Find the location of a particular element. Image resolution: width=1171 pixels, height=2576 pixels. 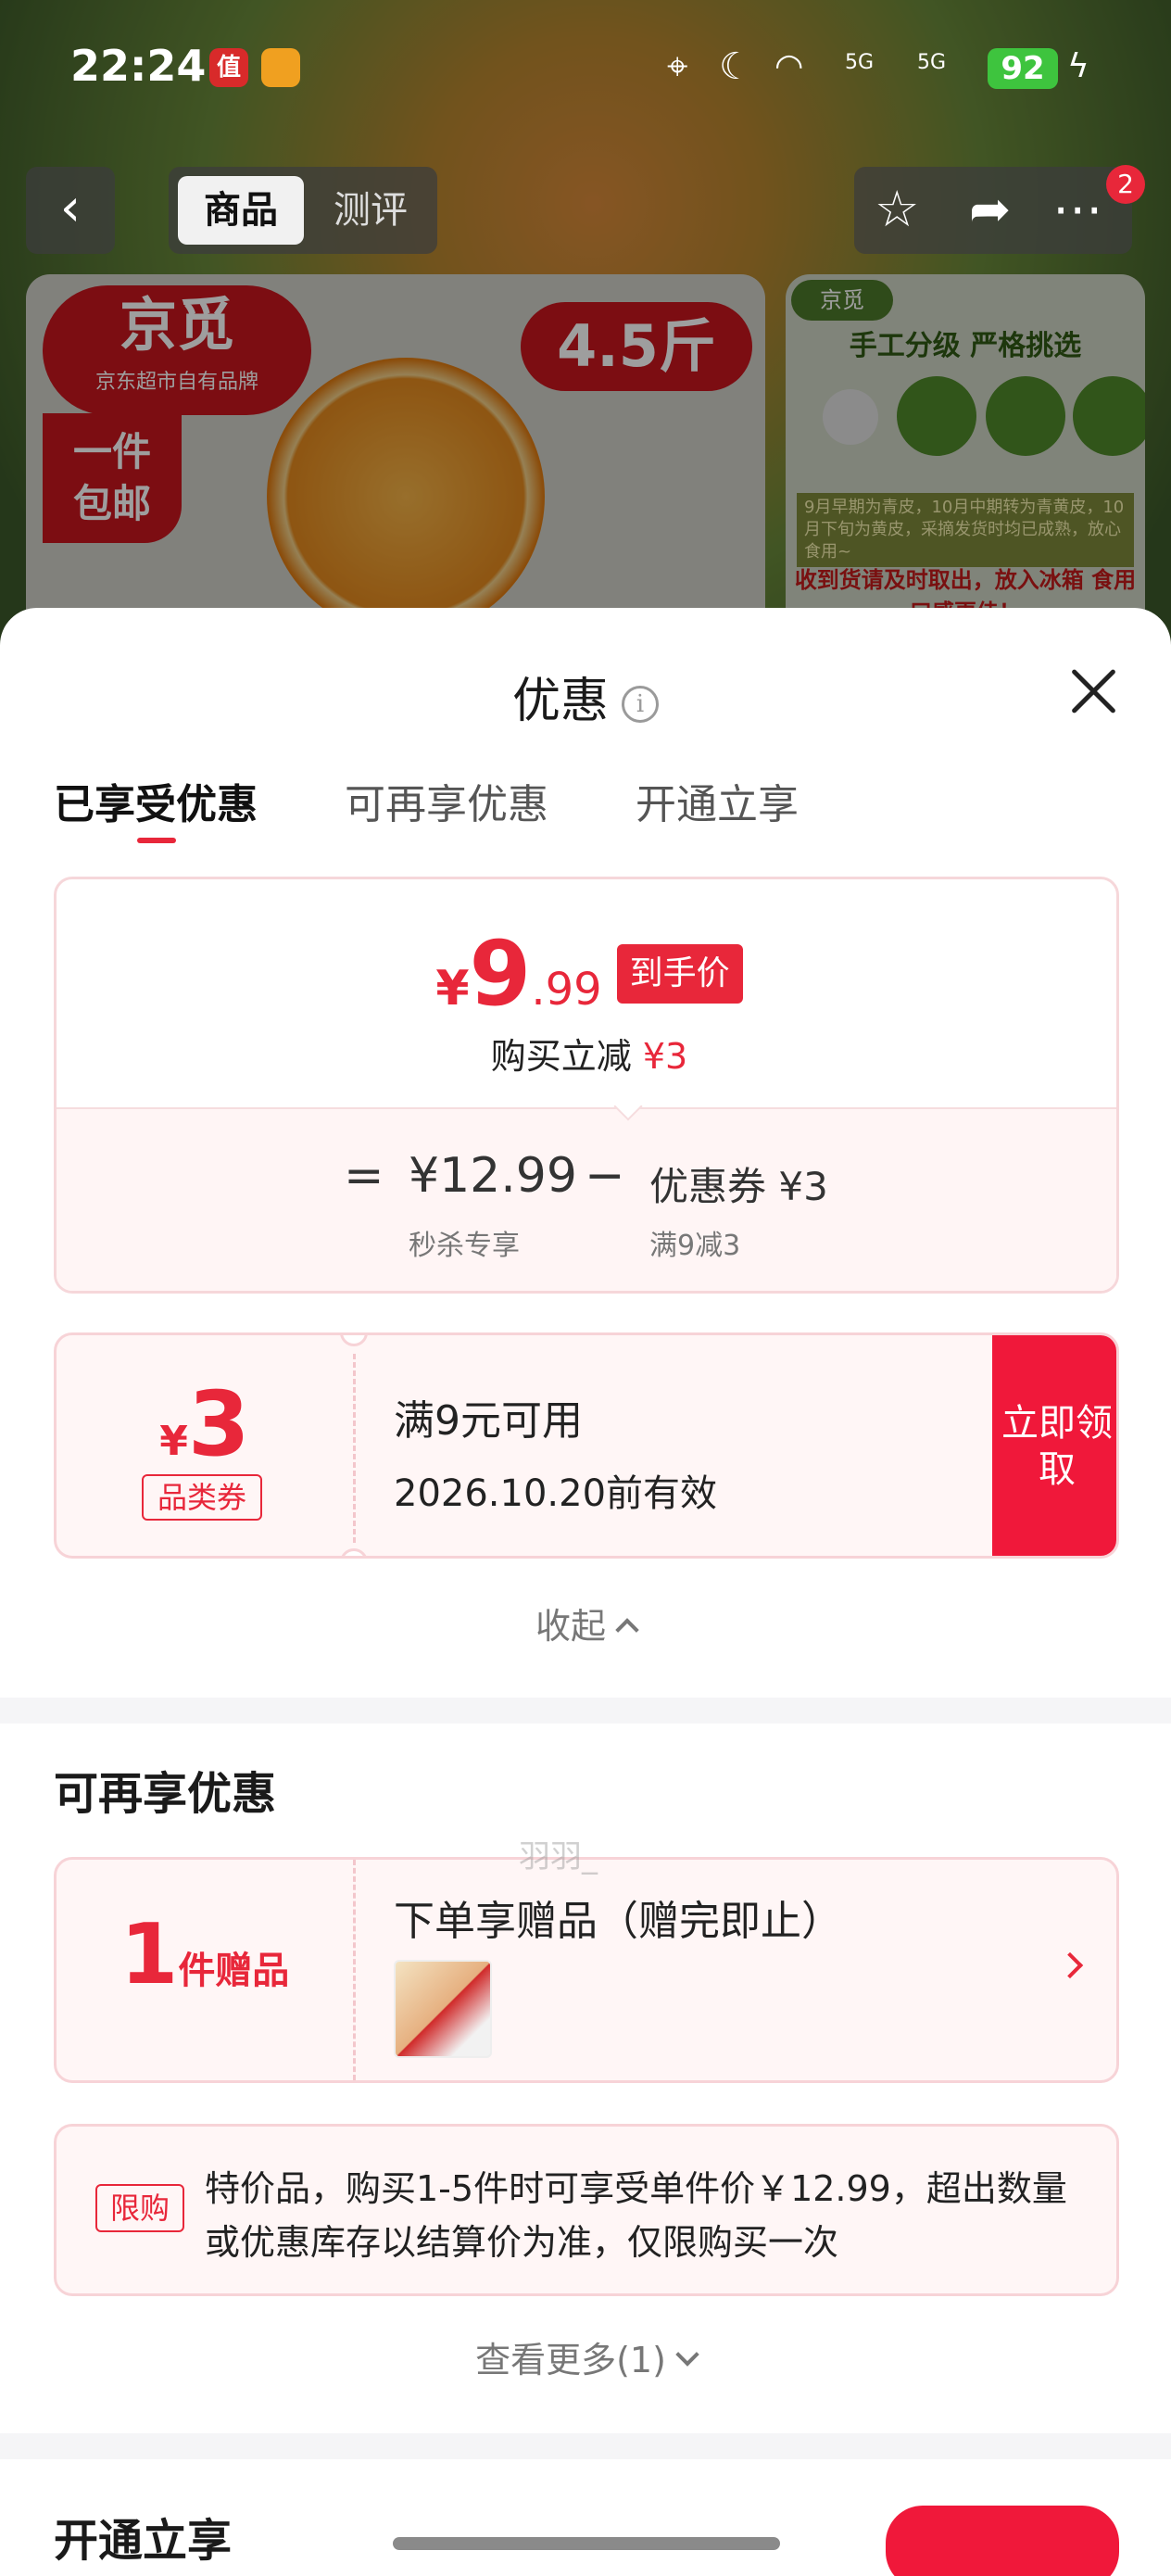

more-icon: ⋯ is located at coordinates (1077, 210).